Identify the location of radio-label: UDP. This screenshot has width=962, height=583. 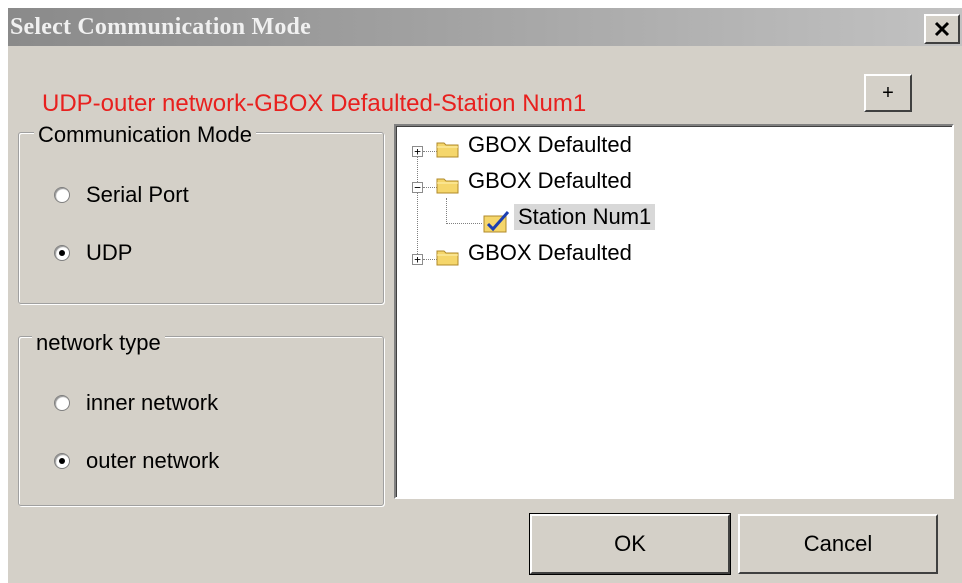
(109, 252).